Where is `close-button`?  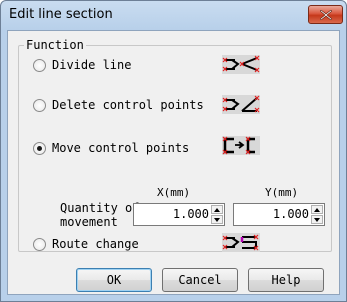
close-button is located at coordinates (325, 14).